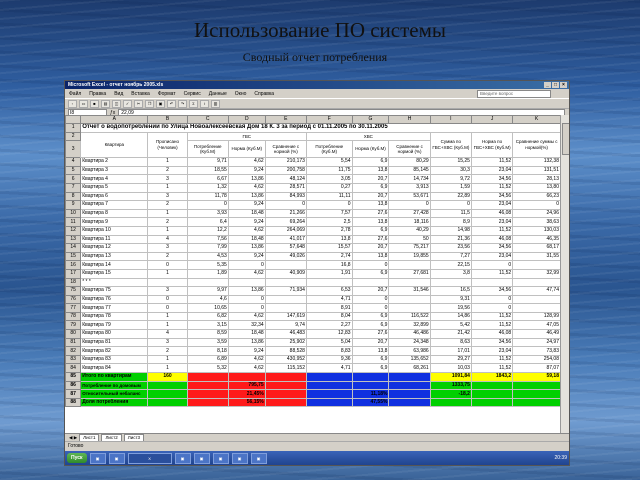 The image size is (640, 480). What do you see at coordinates (285, 222) in the screenshot?
I see `cell: 69,264` at bounding box center [285, 222].